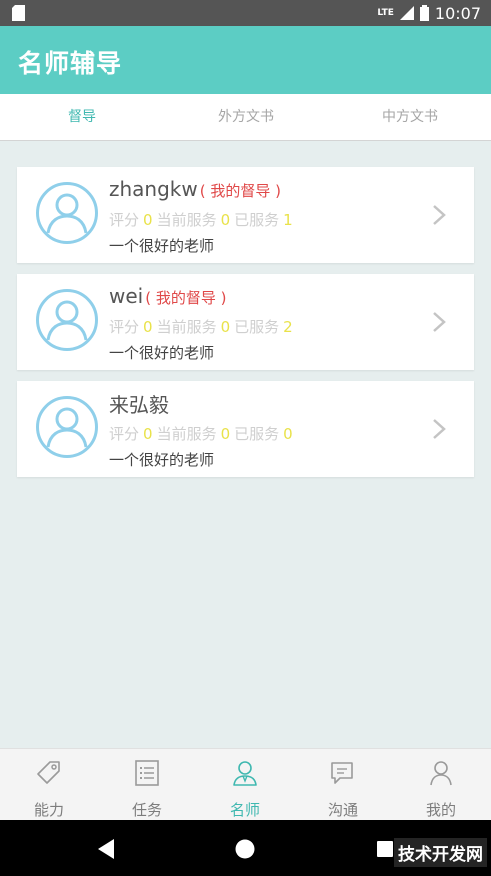  What do you see at coordinates (342, 773) in the screenshot?
I see `chat-icon` at bounding box center [342, 773].